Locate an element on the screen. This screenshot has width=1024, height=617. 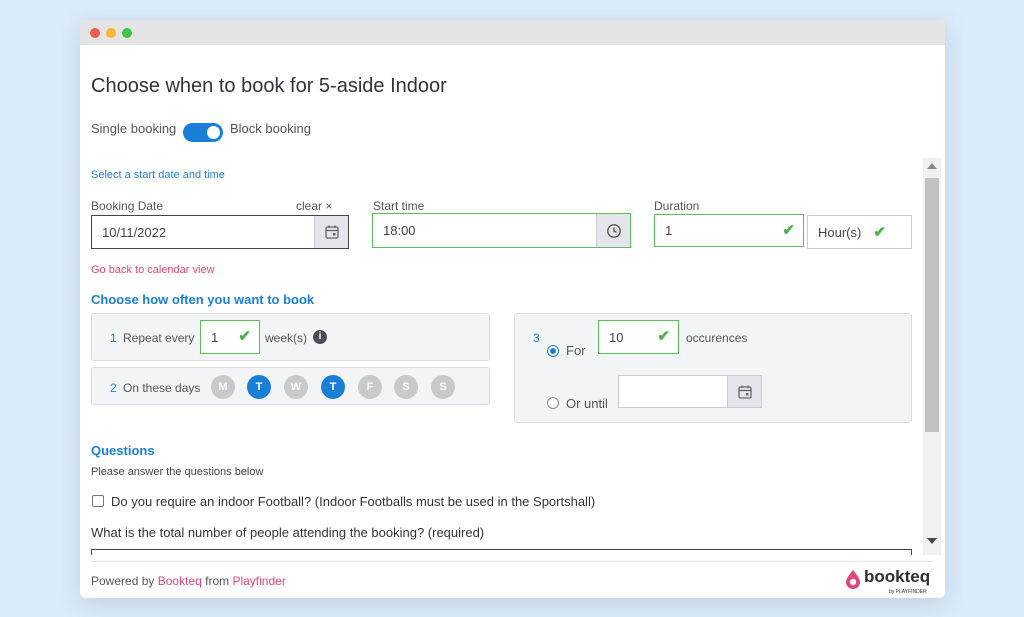
footer-credit: Powered by Bookteq from Playfinder is located at coordinates (188, 581).